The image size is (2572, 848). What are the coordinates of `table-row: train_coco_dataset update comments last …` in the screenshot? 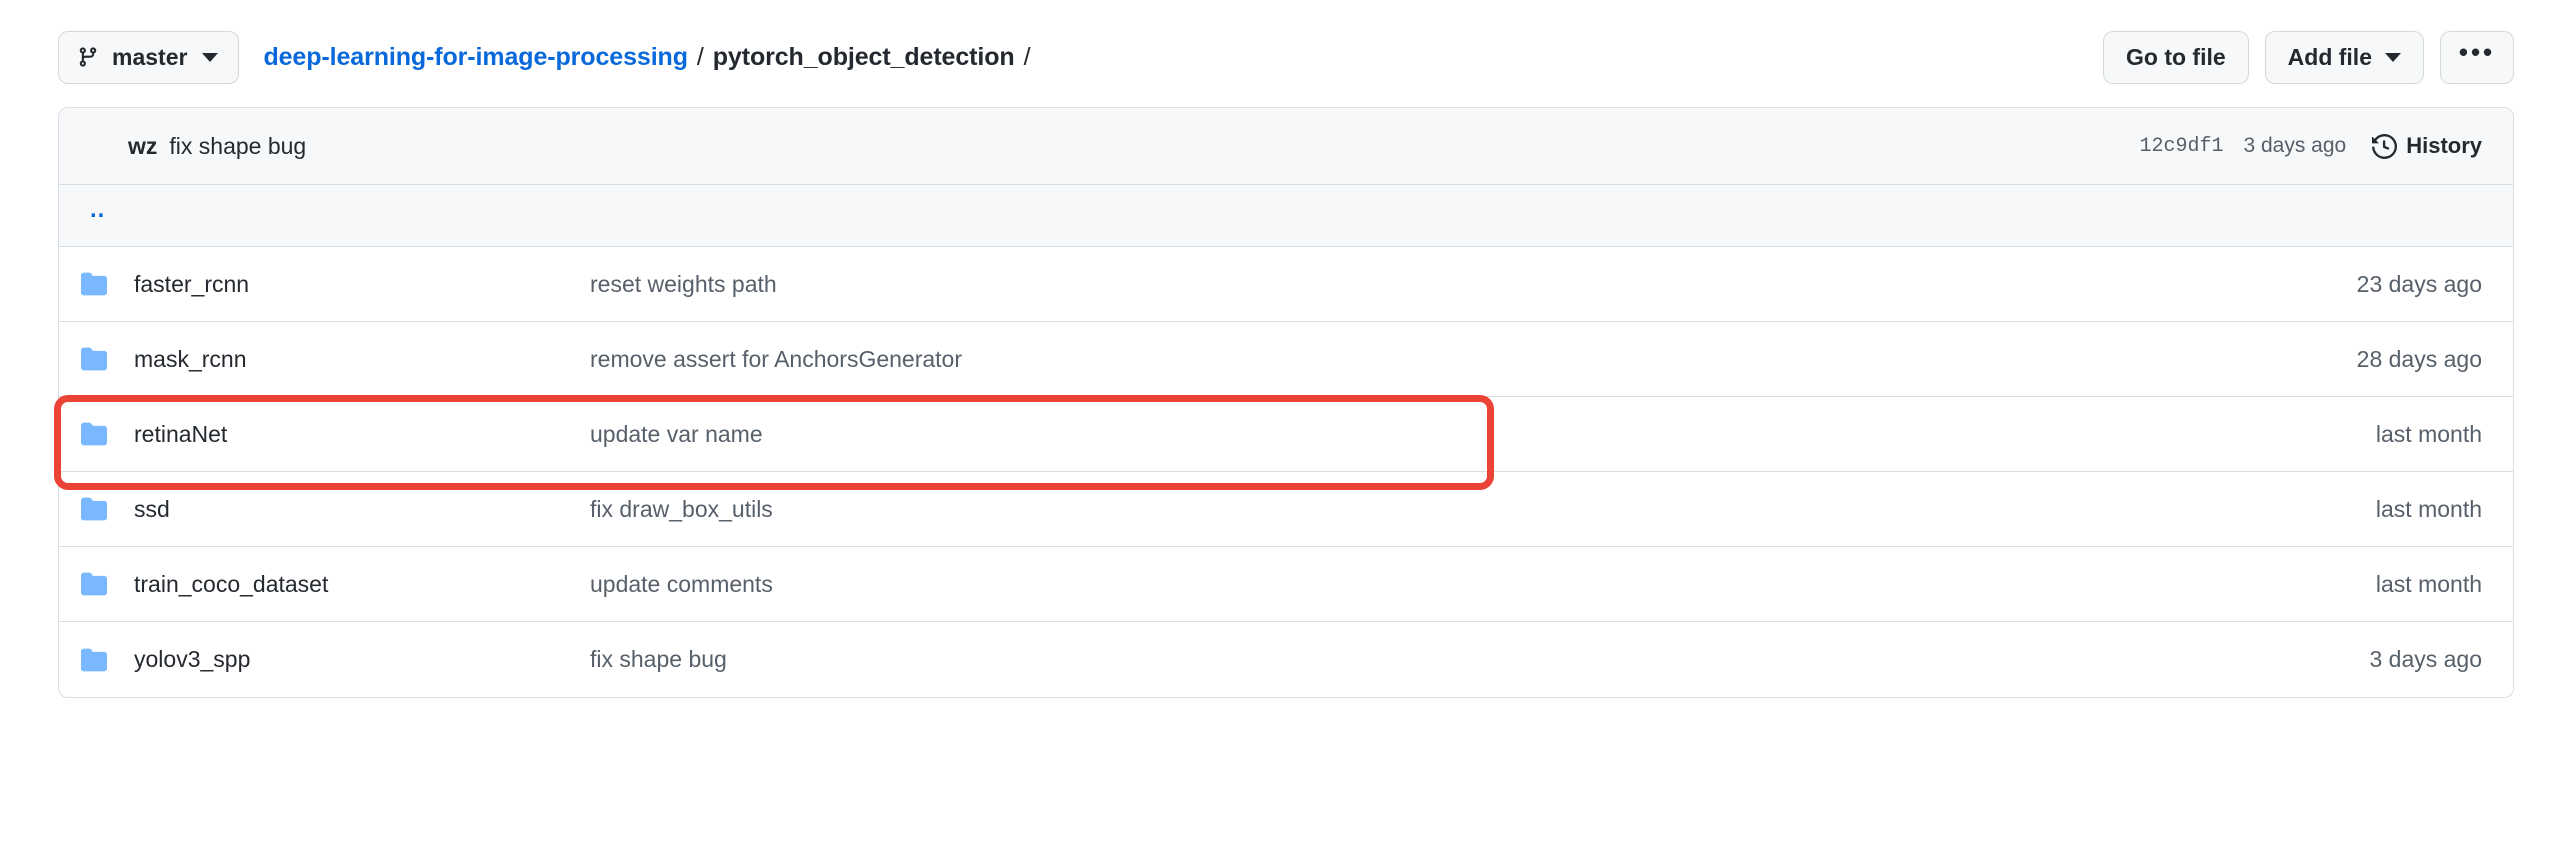 It's located at (1286, 584).